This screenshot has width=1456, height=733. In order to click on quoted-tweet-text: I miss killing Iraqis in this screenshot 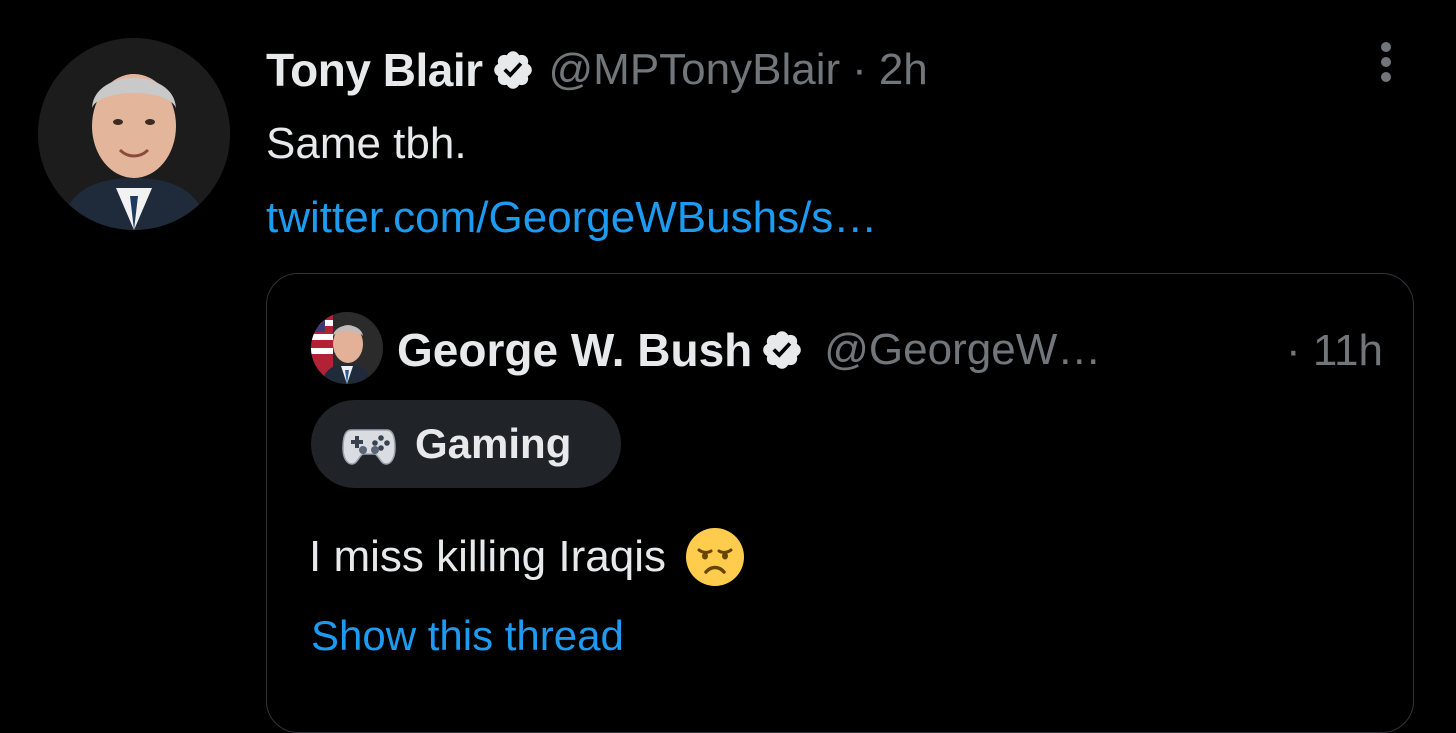, I will do `click(487, 556)`.